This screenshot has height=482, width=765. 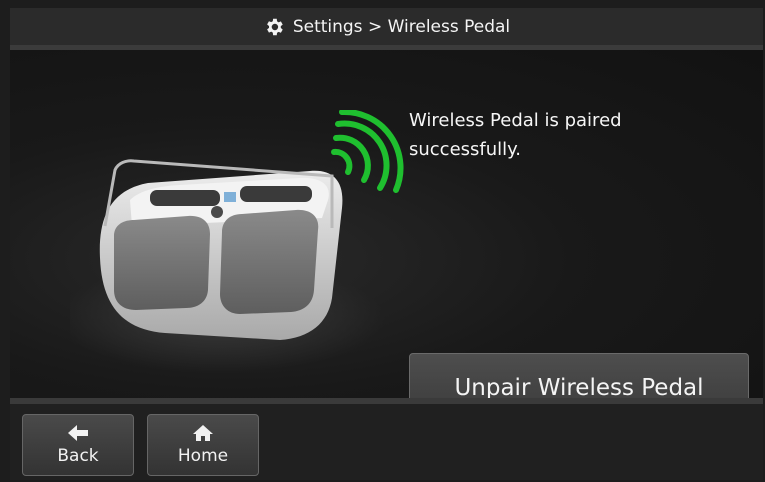 What do you see at coordinates (78, 445) in the screenshot?
I see `back-button: Back` at bounding box center [78, 445].